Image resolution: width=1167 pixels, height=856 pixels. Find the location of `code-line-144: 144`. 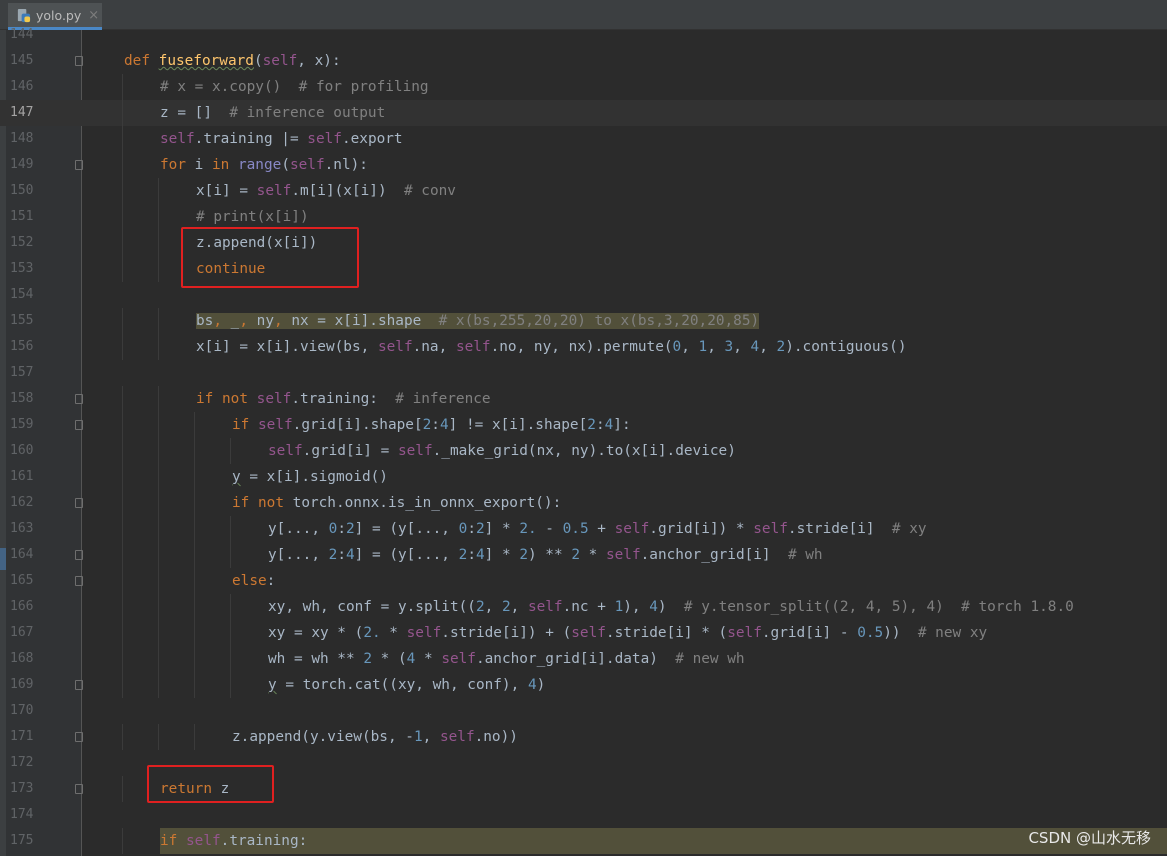

code-line-144: 144 is located at coordinates (583, 35).